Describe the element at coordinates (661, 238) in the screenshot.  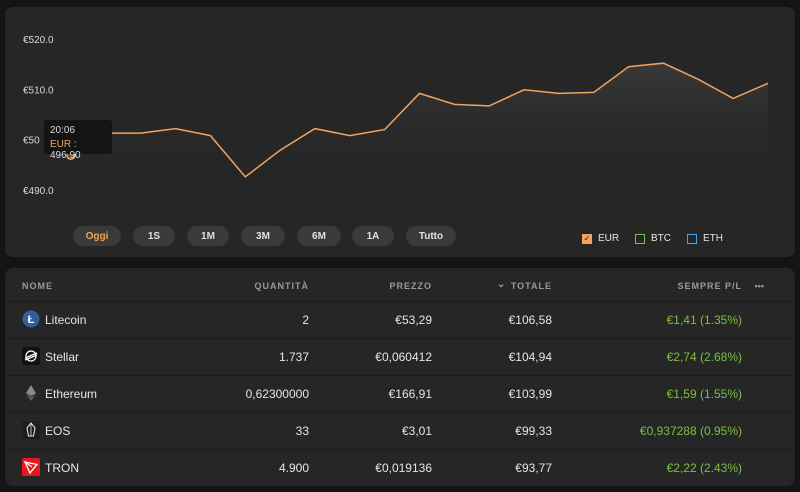
I see `legend-btc-label: BTC` at that location.